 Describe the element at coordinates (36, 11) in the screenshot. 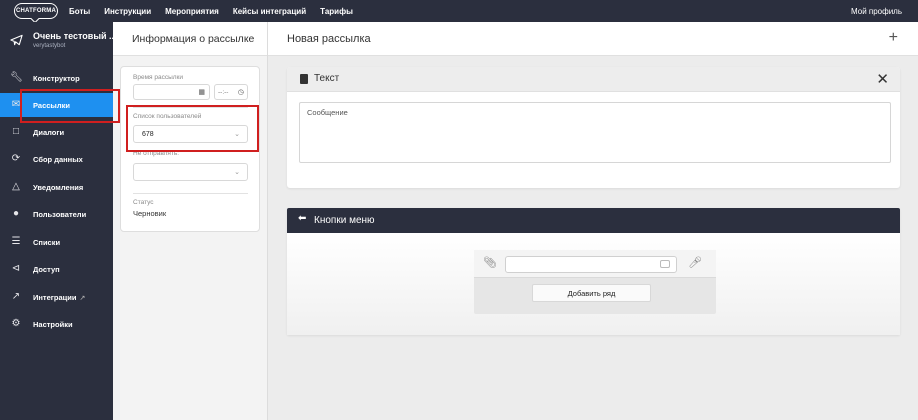

I see `chatforma-logo: CHATFORMA` at that location.